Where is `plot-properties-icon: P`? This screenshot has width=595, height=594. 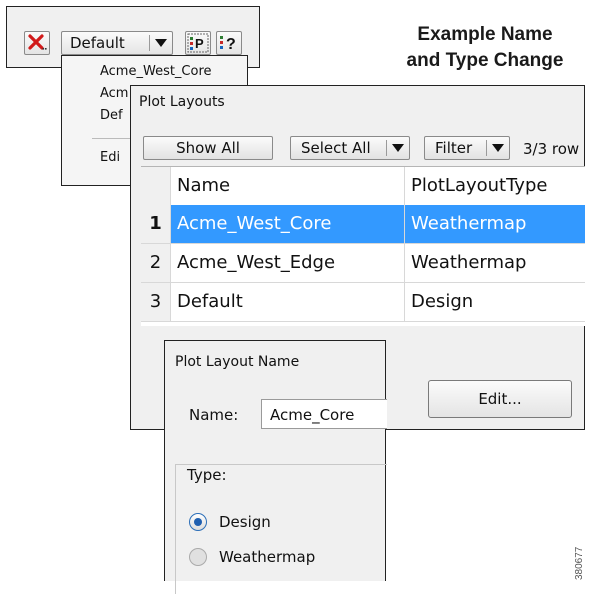 plot-properties-icon: P is located at coordinates (198, 43).